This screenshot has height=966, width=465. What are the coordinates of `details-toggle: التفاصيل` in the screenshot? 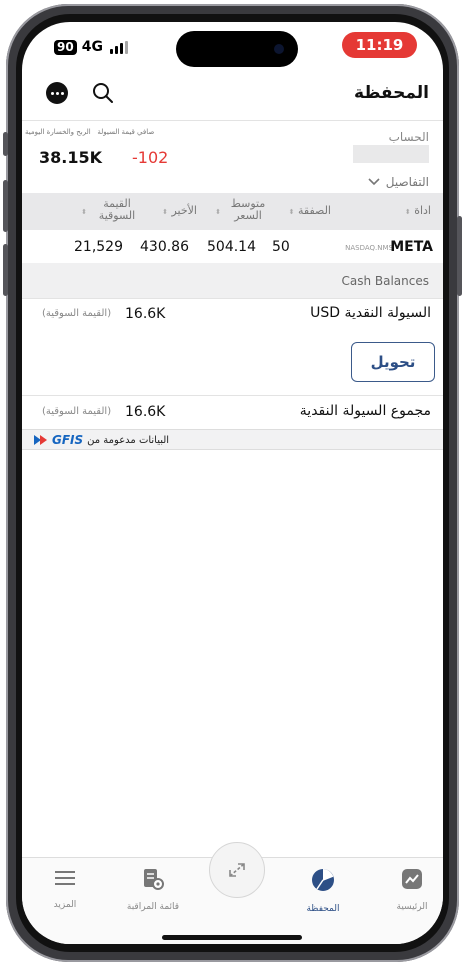 It's located at (398, 182).